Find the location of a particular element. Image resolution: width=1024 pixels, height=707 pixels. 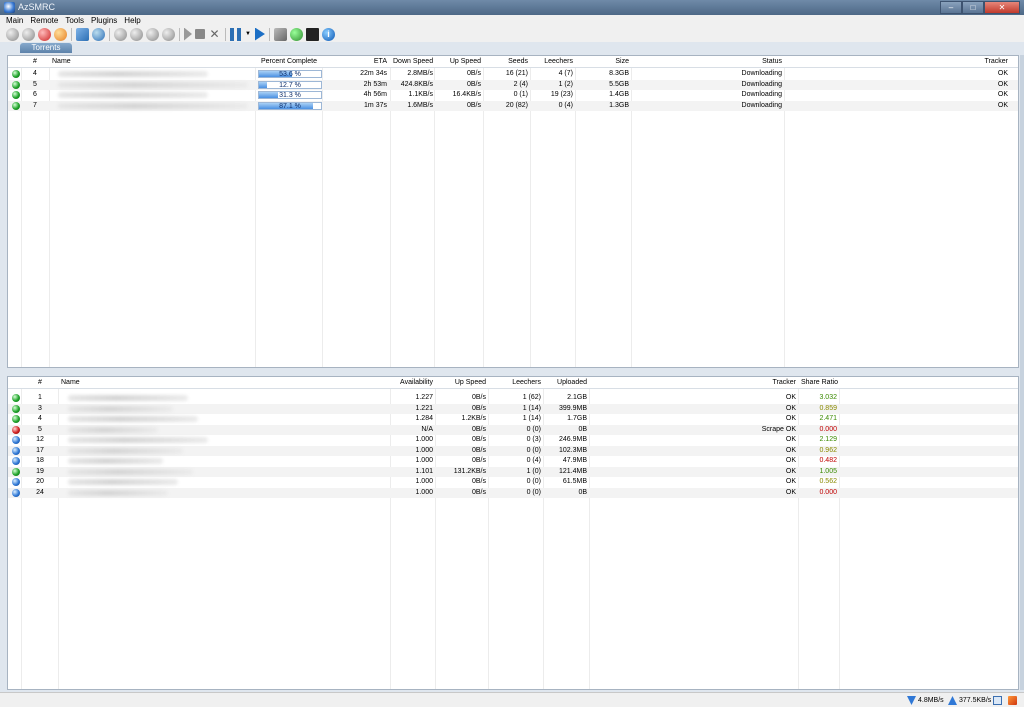

remove-torrent-icon is located at coordinates (44, 34).